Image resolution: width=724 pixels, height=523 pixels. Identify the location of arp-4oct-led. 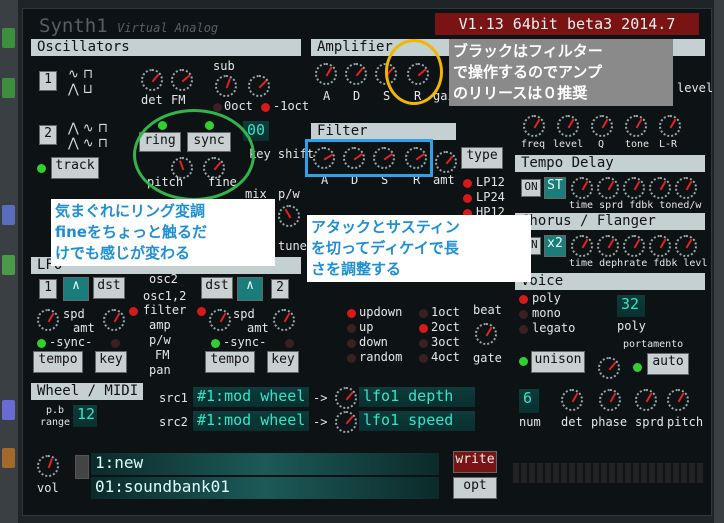
(423, 358).